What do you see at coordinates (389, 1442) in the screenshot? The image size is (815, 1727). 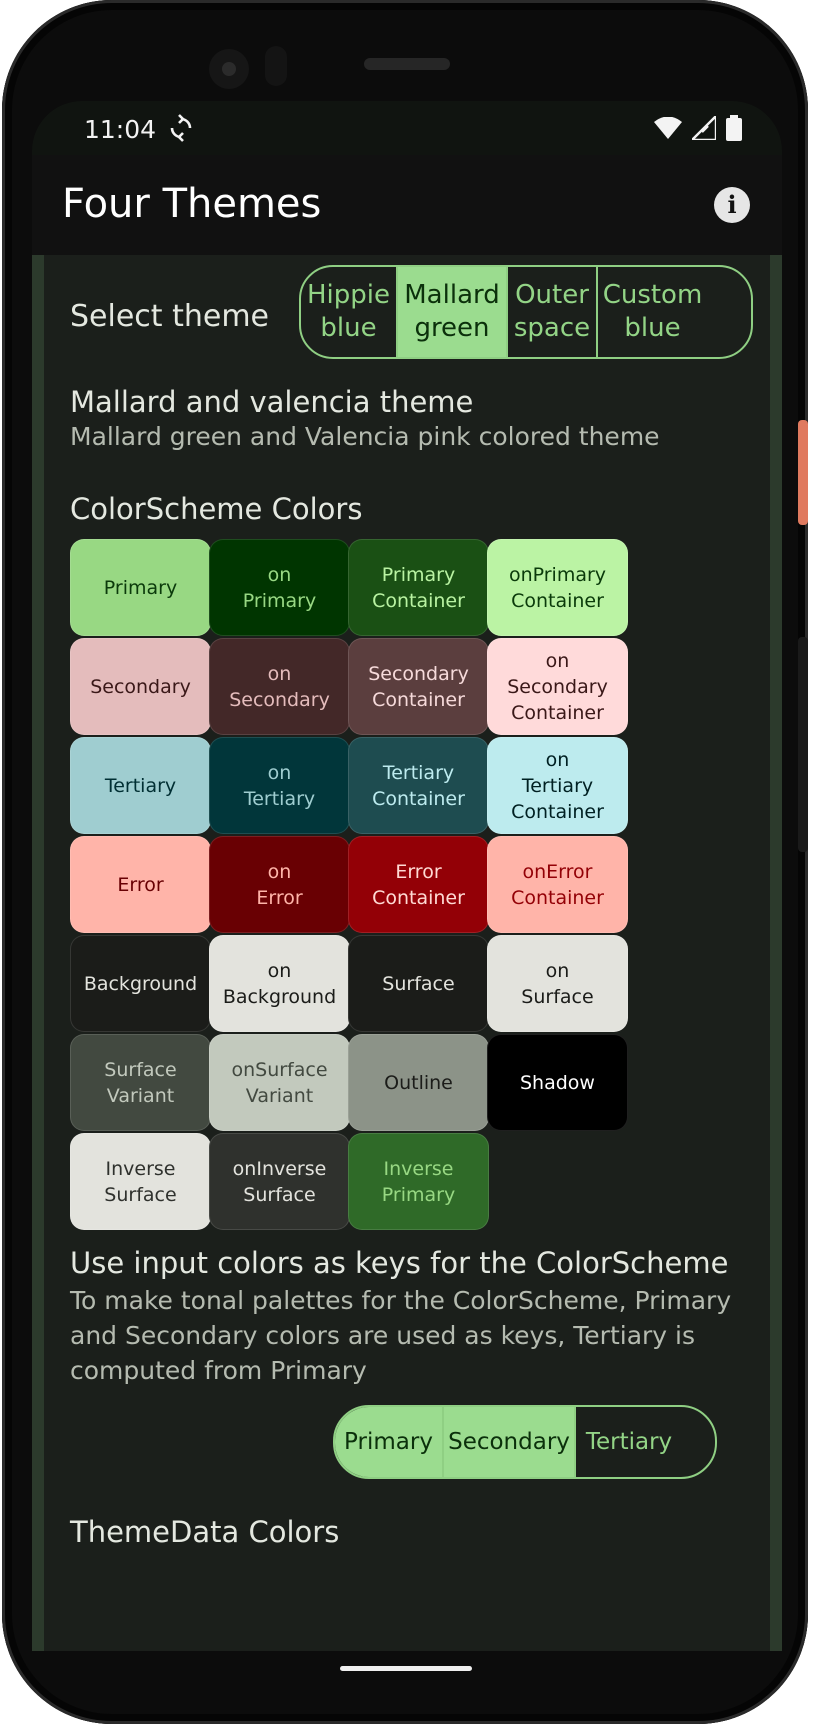 I see `key-option-primary: Primary` at bounding box center [389, 1442].